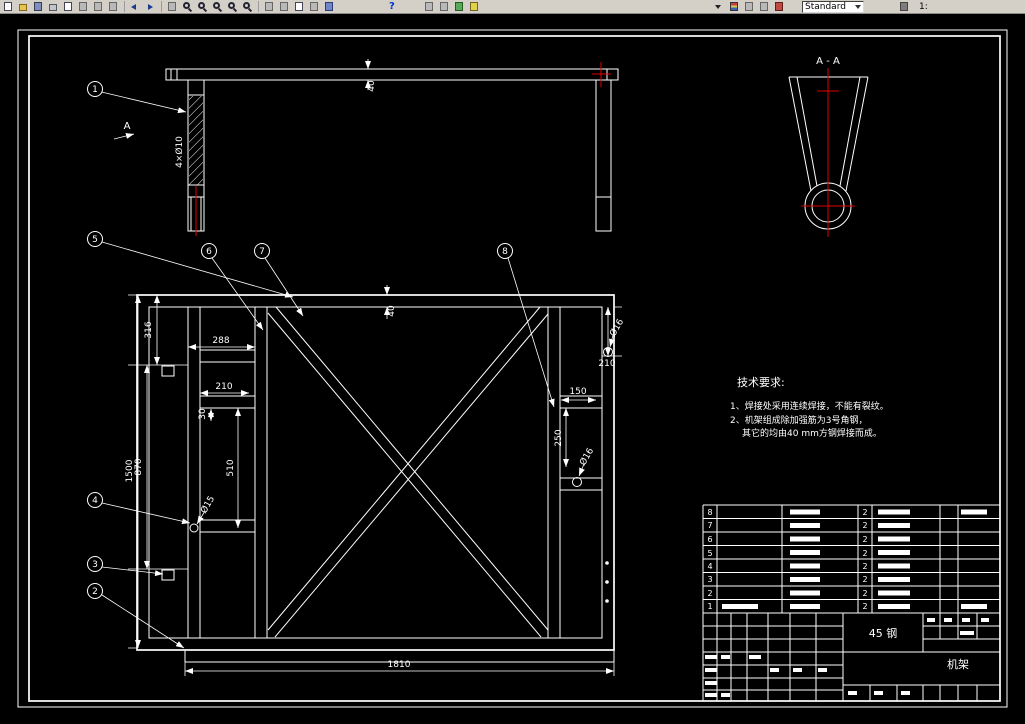  I want to click on parts-row-no: 1, so click(709, 606).